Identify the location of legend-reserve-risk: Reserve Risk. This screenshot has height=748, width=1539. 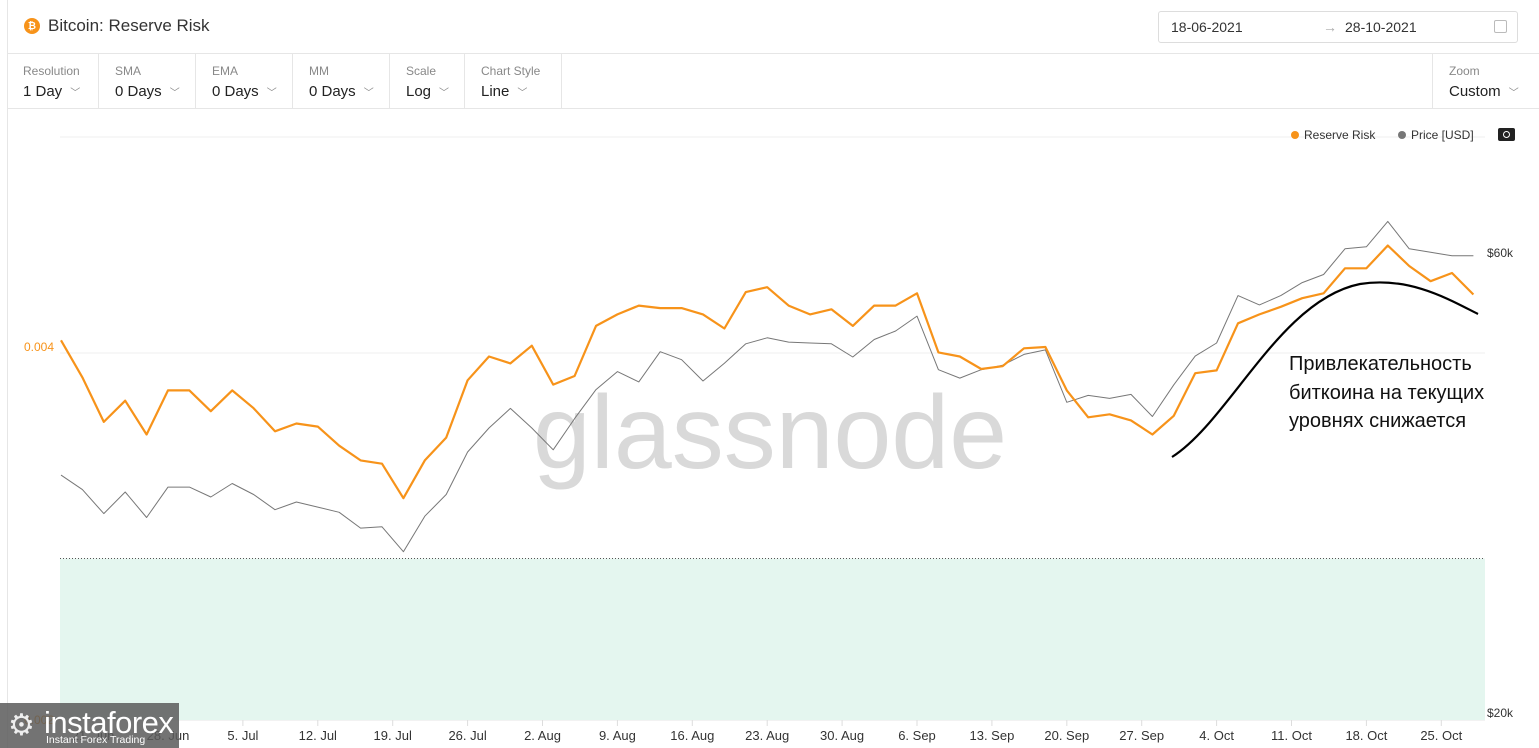
(1333, 135).